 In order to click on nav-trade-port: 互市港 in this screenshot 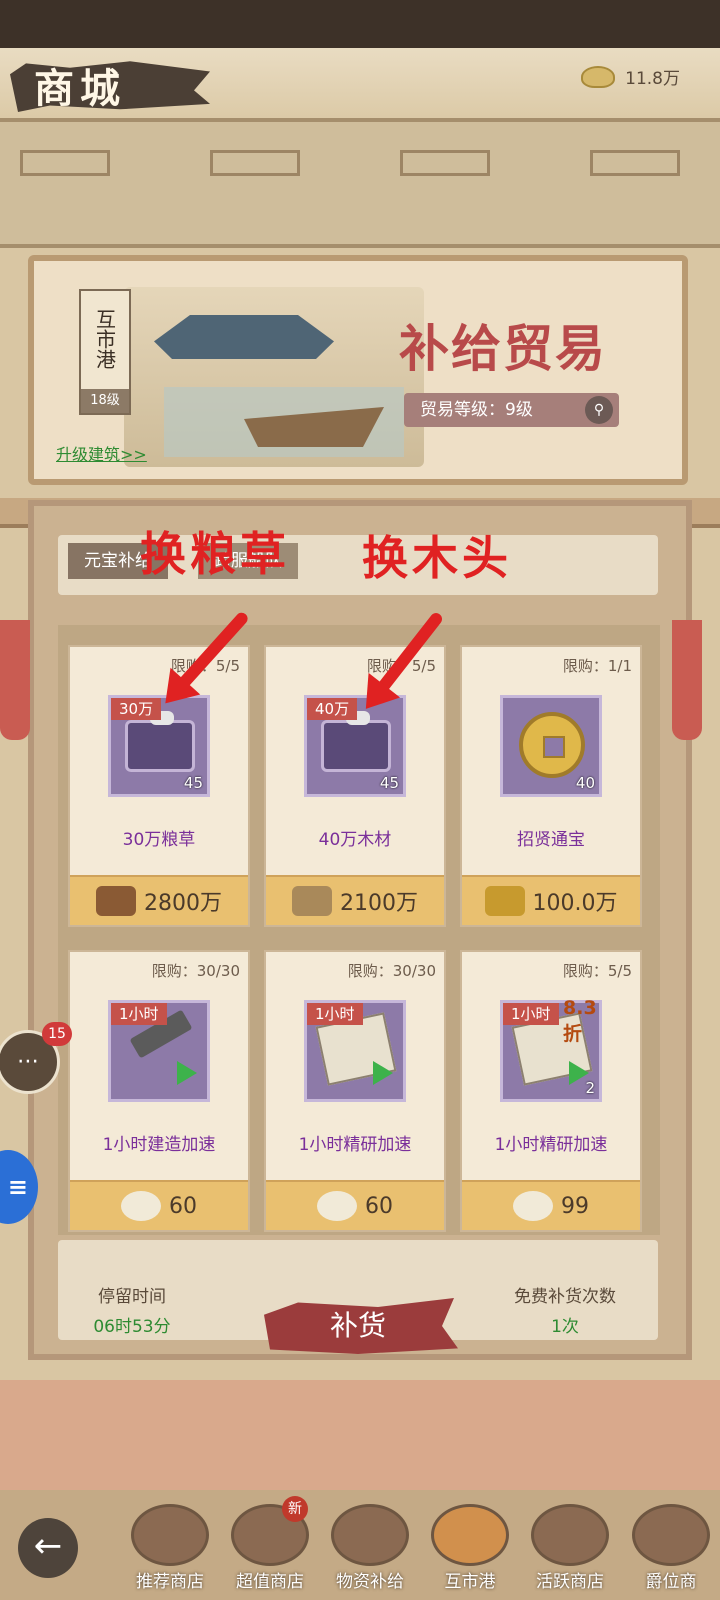, I will do `click(470, 1550)`.